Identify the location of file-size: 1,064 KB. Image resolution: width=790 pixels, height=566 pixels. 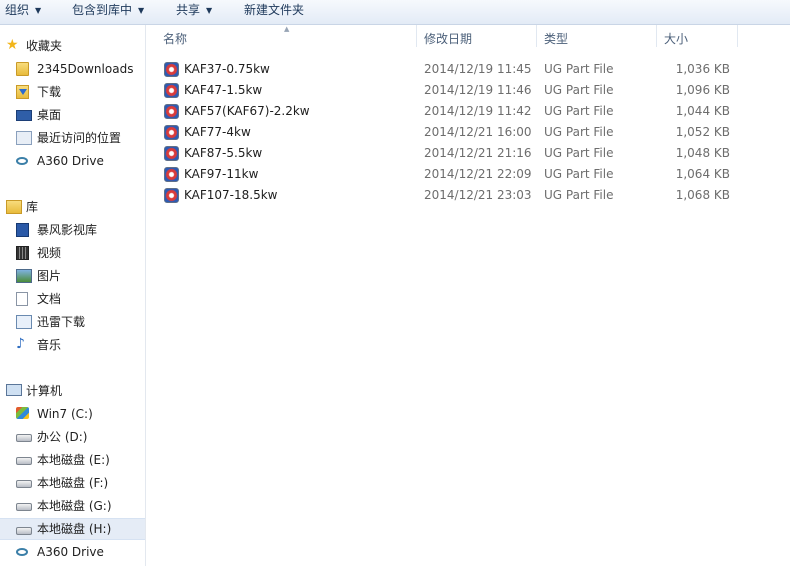
(702, 174).